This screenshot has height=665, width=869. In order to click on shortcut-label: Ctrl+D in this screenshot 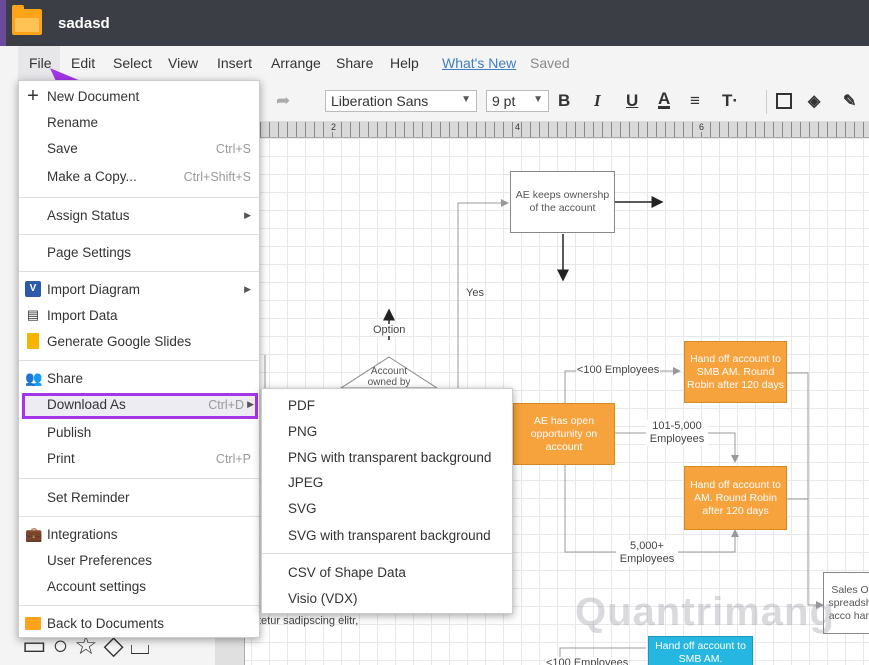, I will do `click(226, 405)`.